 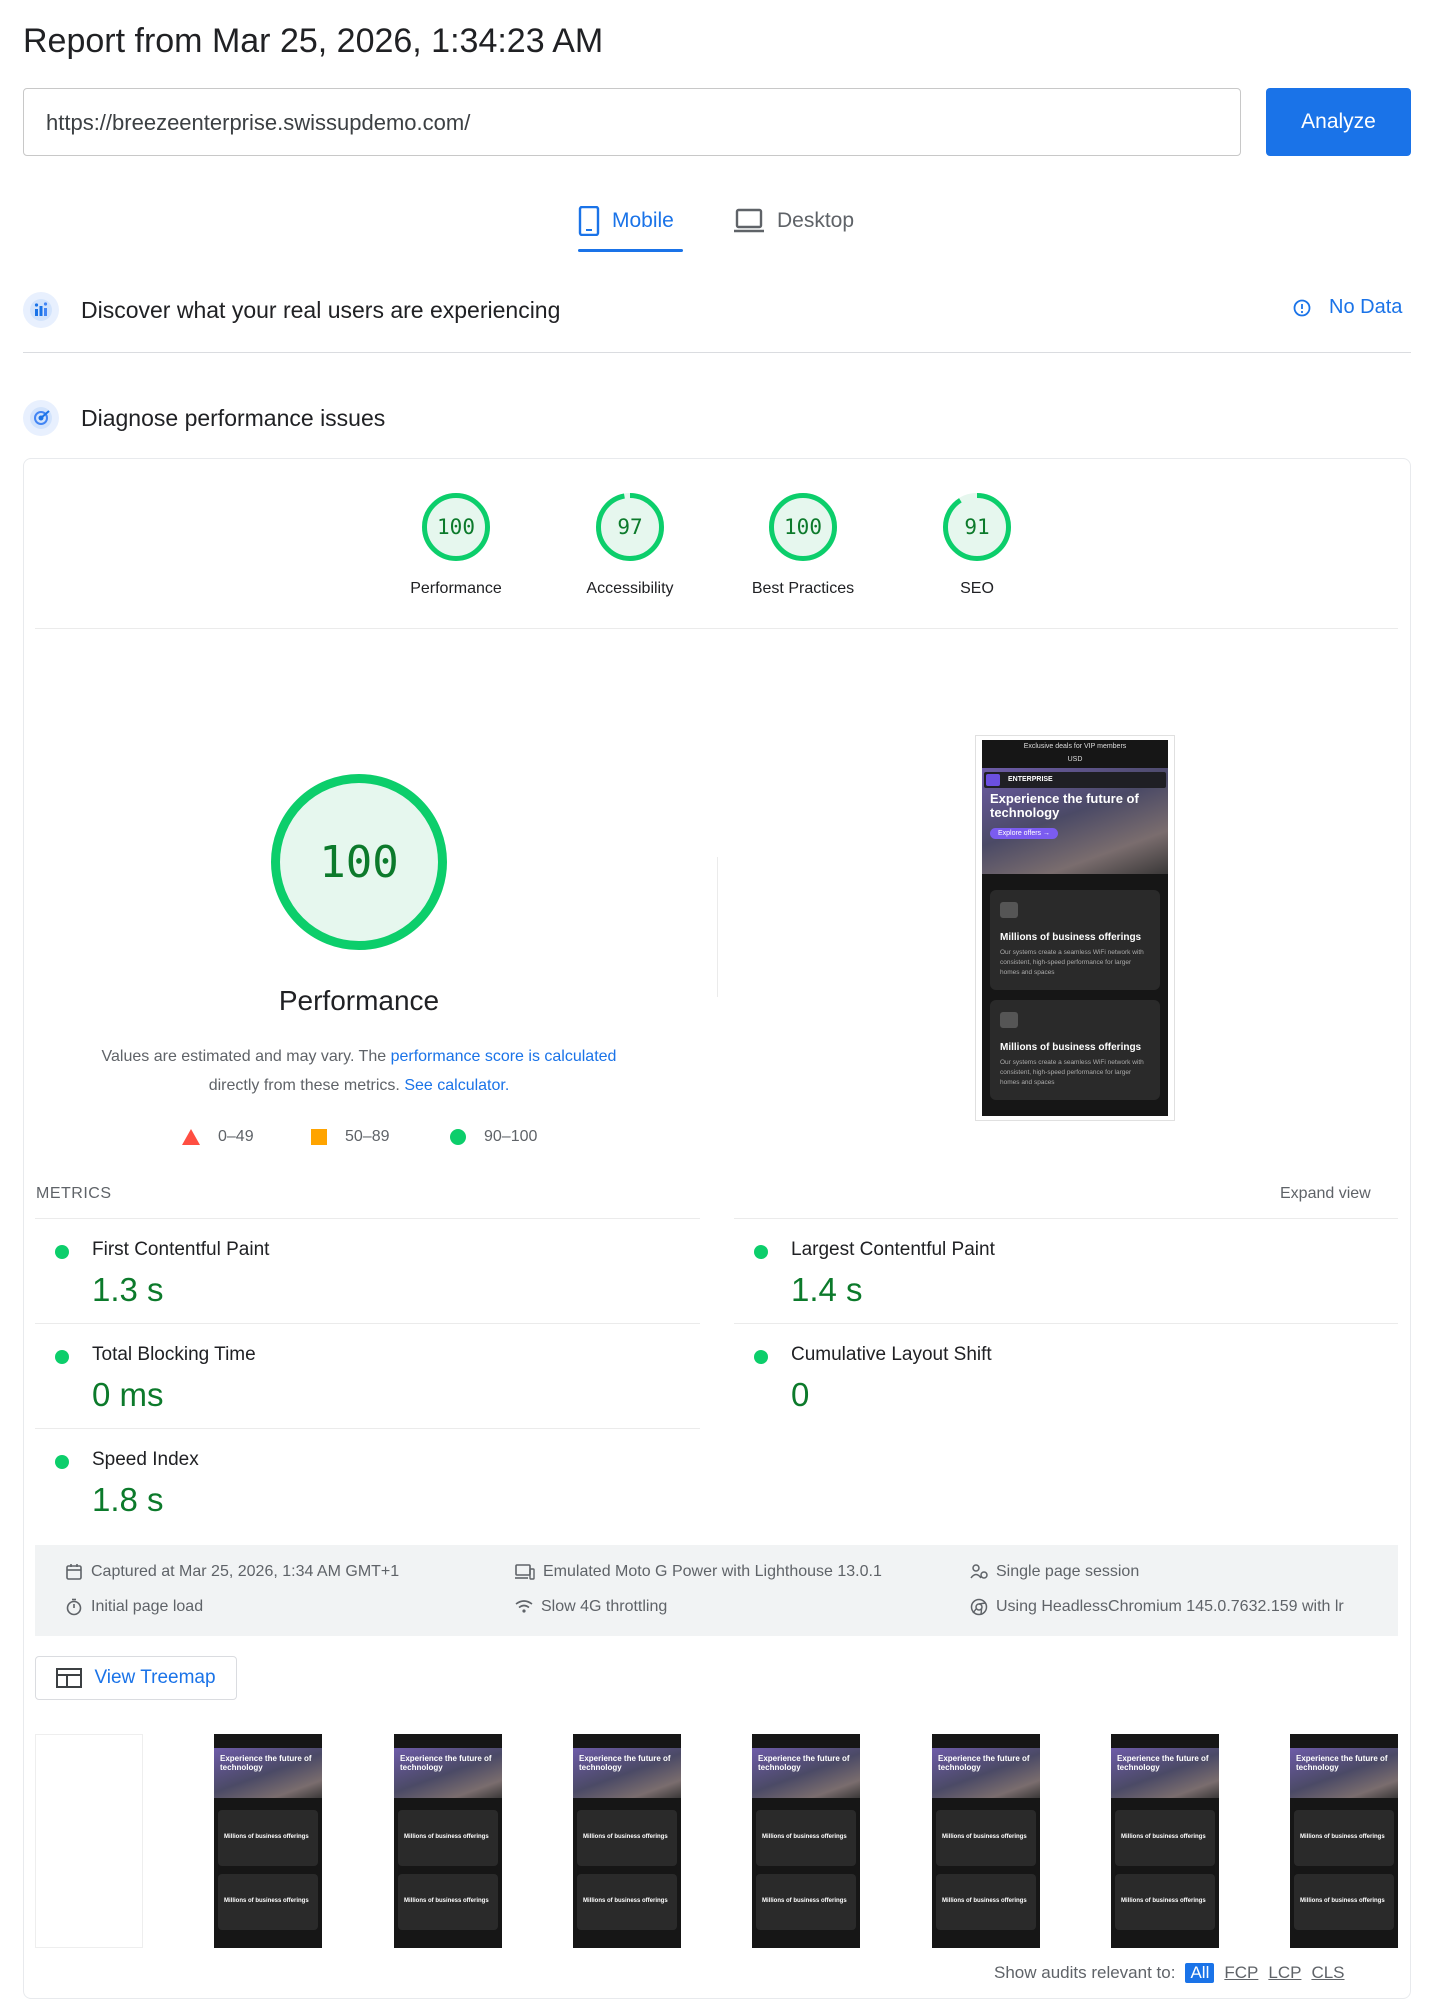 What do you see at coordinates (1338, 122) in the screenshot?
I see `analyze-button: Analyze` at bounding box center [1338, 122].